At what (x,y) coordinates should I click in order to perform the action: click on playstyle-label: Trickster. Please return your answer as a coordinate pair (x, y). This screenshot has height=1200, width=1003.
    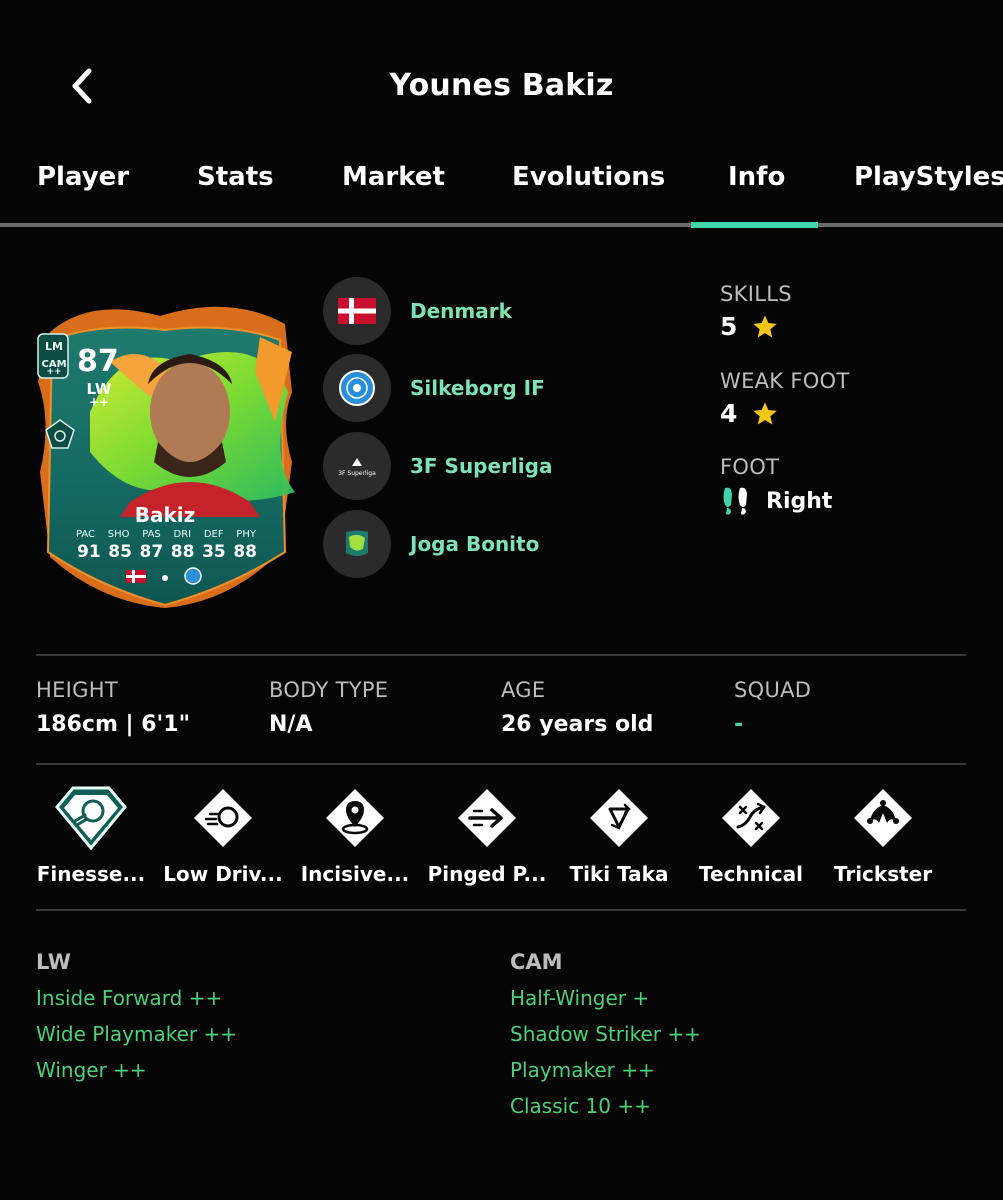
    Looking at the image, I should click on (883, 874).